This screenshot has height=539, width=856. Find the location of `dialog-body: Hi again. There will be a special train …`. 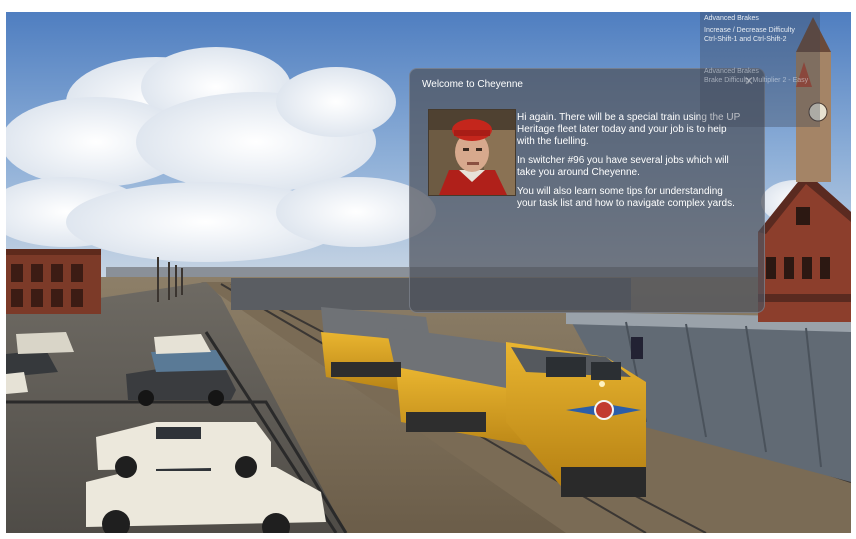

dialog-body: Hi again. There will be a special train … is located at coordinates (629, 164).